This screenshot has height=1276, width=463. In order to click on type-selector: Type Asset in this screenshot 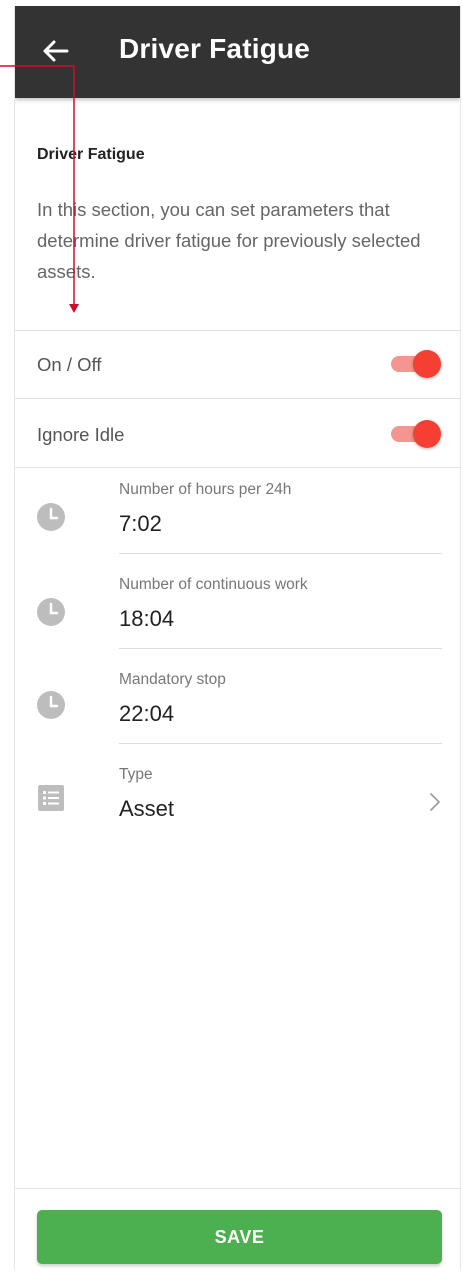, I will do `click(237, 811)`.